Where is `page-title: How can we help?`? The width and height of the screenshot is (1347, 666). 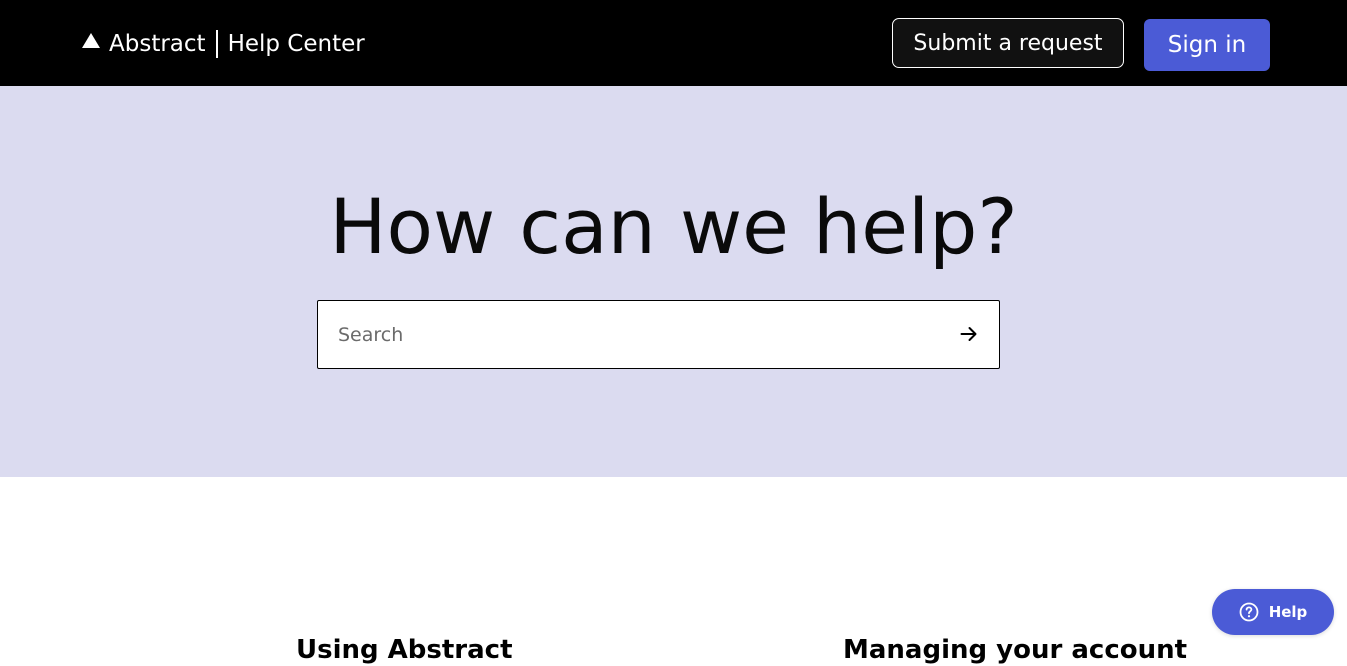
page-title: How can we help? is located at coordinates (673, 226).